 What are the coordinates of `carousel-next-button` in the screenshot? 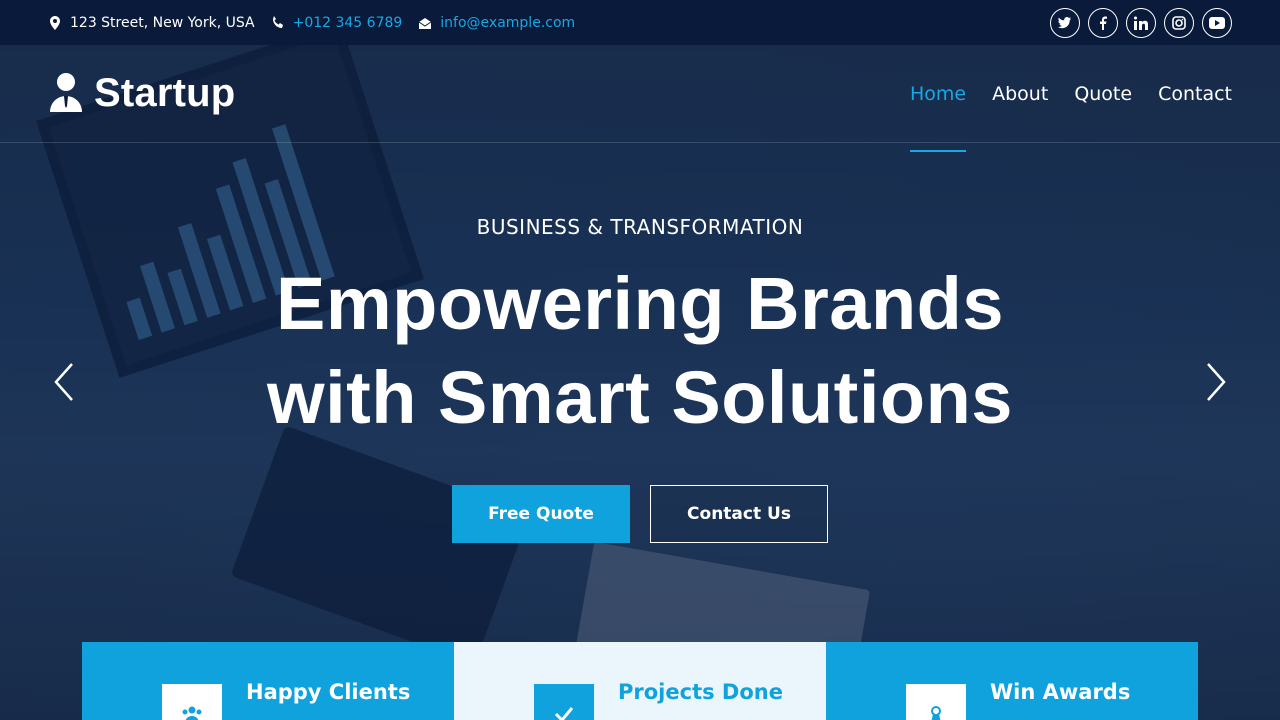 It's located at (1215, 382).